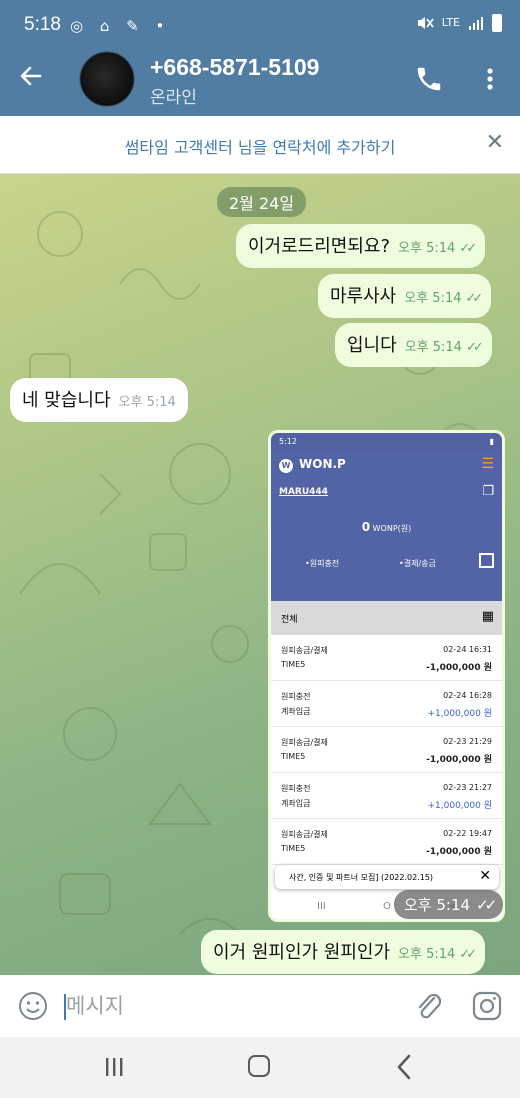  I want to click on embedded-status-icons: ▮, so click(491, 441).